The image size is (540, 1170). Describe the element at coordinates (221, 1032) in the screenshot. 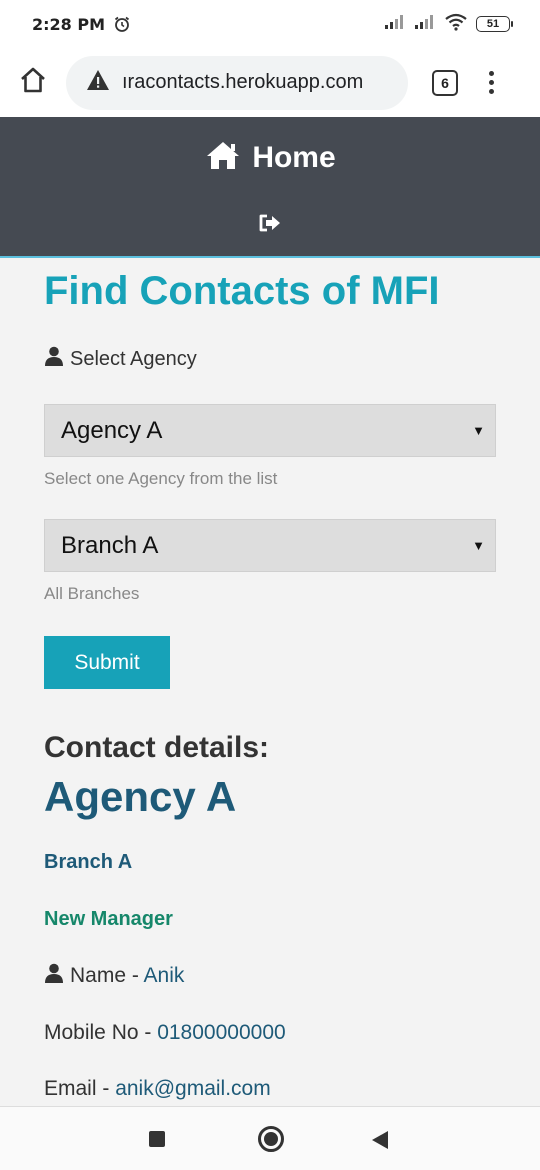

I see `mobile-value: 01800000000` at that location.